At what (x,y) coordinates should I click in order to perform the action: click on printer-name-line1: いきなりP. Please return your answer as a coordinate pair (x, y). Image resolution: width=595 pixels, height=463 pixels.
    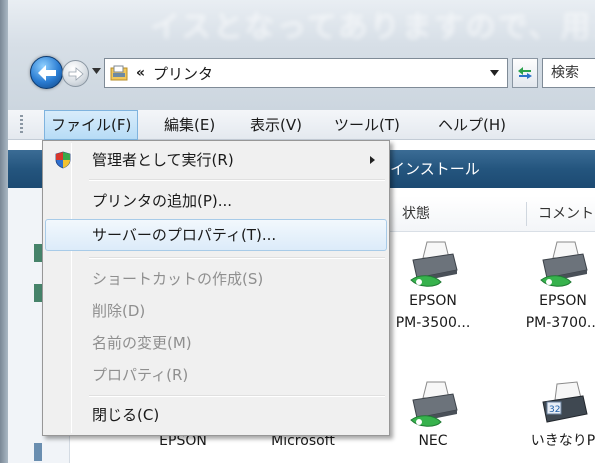
    Looking at the image, I should click on (562, 441).